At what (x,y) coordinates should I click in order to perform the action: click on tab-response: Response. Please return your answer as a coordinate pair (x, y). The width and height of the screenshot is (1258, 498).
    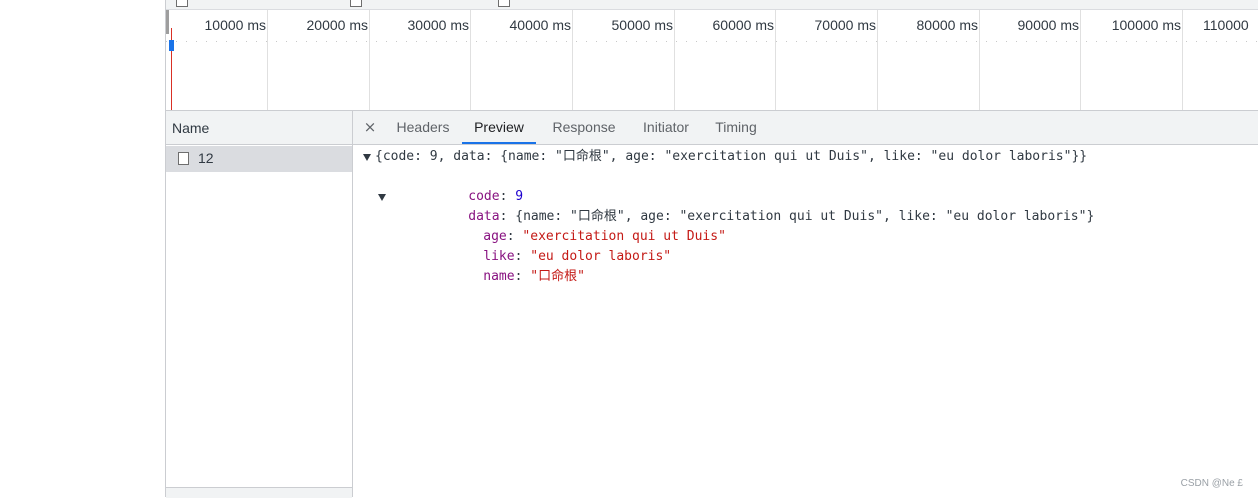
    Looking at the image, I should click on (584, 127).